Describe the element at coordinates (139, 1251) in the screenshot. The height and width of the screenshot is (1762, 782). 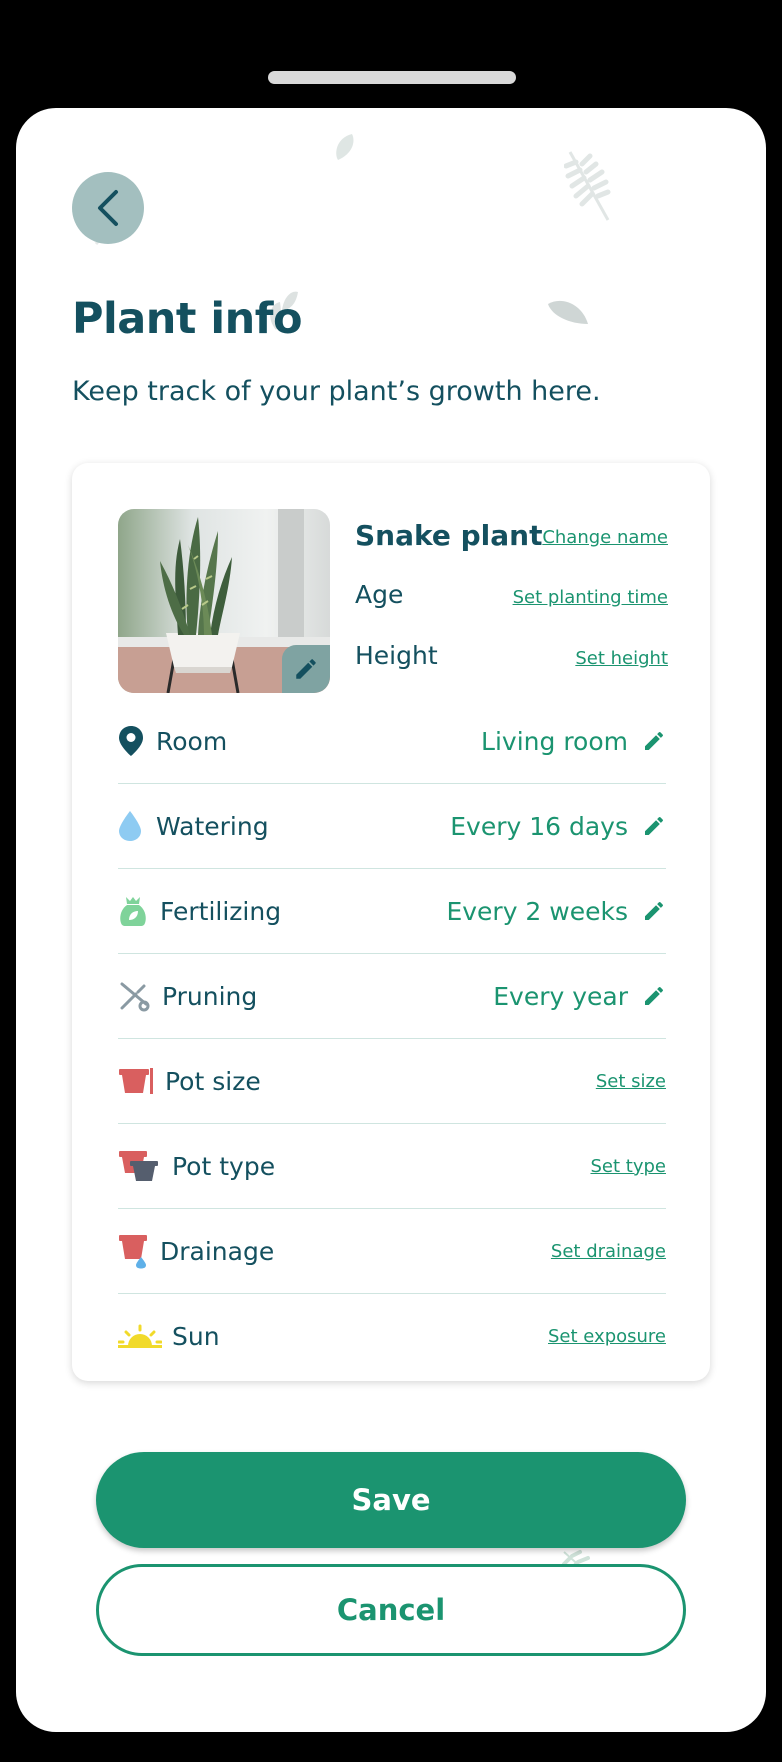
I see `drainage-pot-icon` at that location.